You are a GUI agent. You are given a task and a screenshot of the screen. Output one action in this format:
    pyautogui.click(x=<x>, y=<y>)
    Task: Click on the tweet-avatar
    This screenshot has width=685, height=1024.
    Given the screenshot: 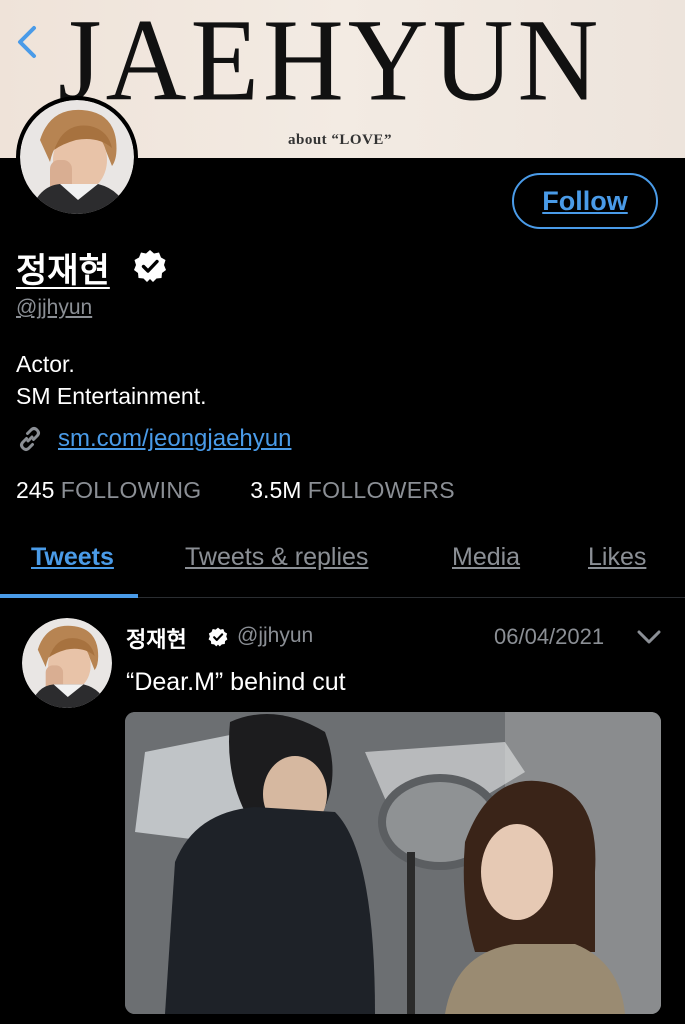 What is the action you would take?
    pyautogui.click(x=67, y=663)
    